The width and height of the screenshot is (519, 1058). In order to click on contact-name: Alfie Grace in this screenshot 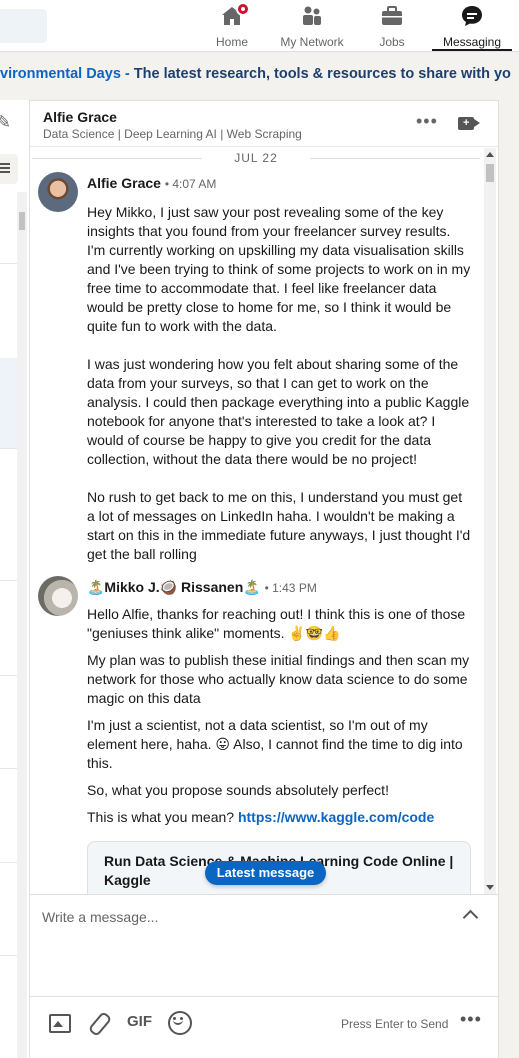, I will do `click(80, 117)`.